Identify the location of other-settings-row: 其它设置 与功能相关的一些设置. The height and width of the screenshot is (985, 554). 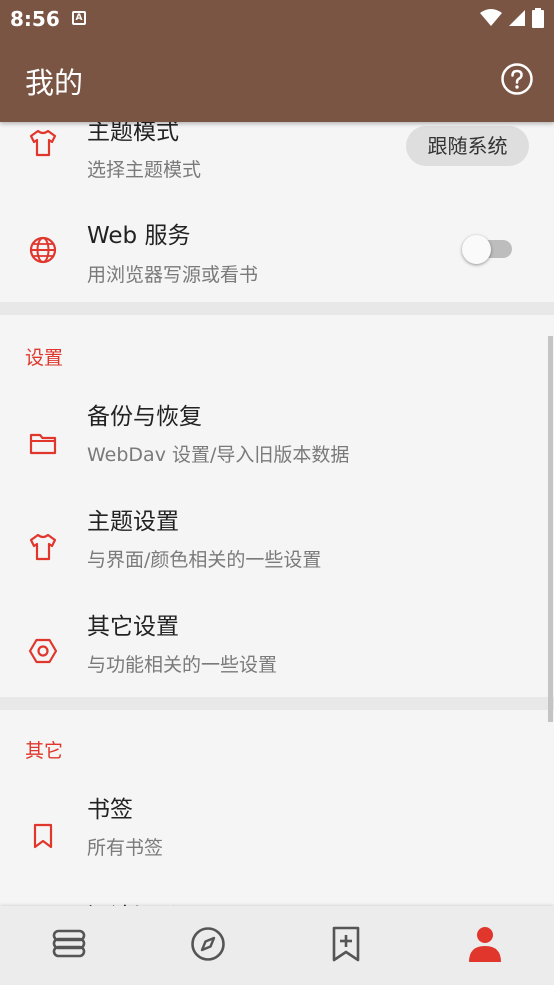
(277, 647).